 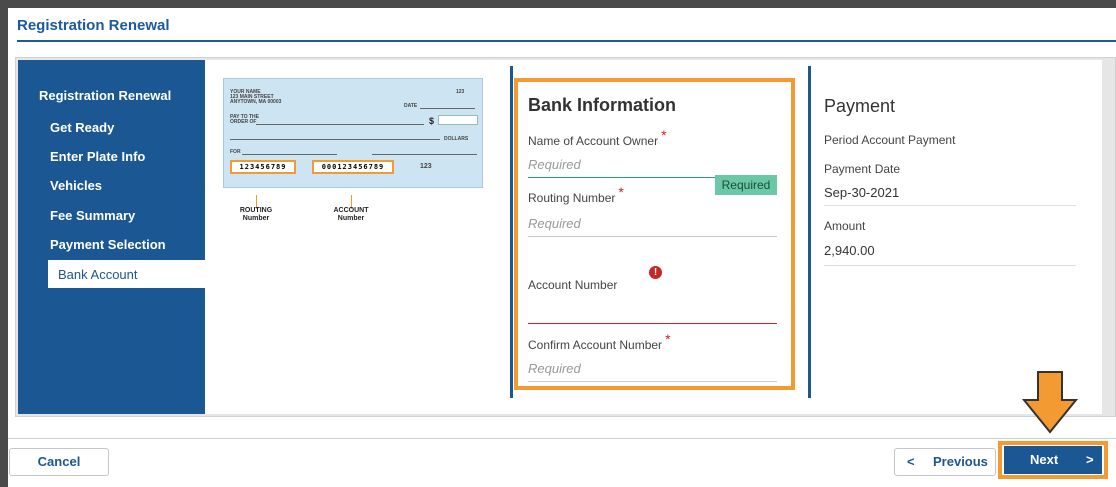 I want to click on account-owner-label: Name of Account Owner *, so click(x=597, y=137).